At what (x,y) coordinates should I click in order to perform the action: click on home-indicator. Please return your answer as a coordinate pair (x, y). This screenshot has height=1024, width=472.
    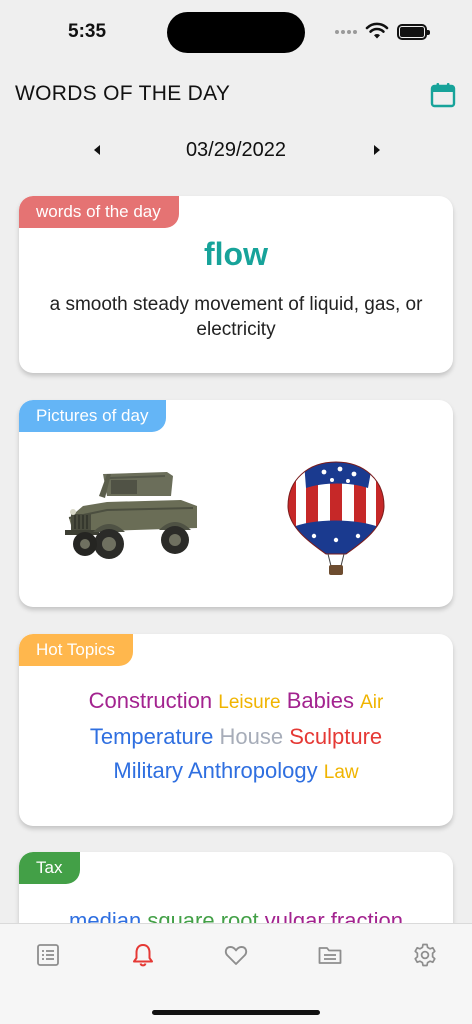
    Looking at the image, I should click on (236, 1012).